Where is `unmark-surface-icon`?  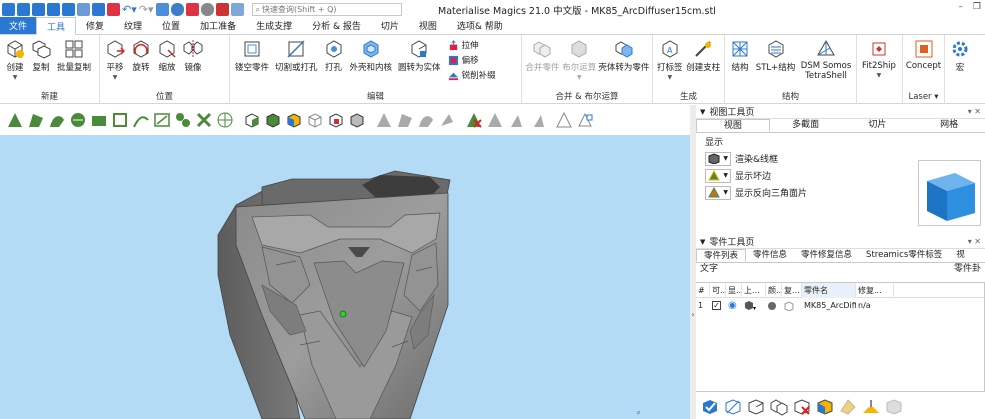
unmark-surface-icon is located at coordinates (425, 120).